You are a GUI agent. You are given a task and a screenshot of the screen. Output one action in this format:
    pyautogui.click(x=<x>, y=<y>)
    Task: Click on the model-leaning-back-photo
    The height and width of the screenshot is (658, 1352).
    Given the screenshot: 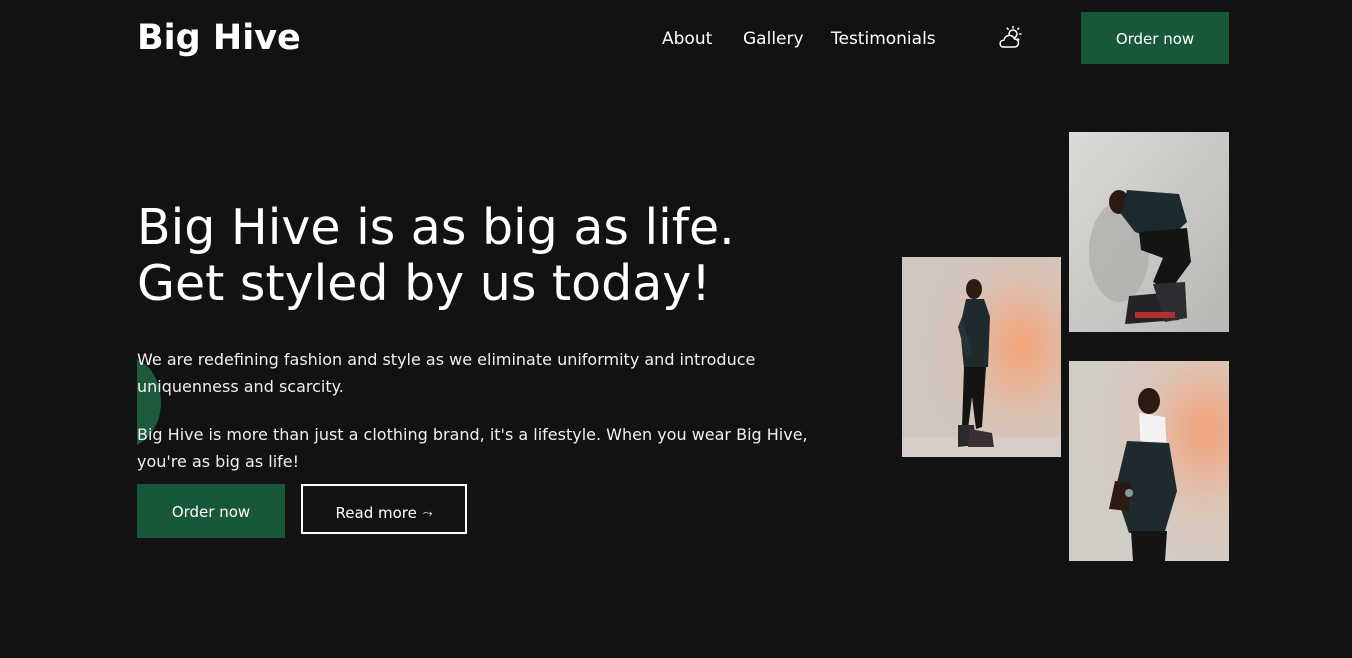 What is the action you would take?
    pyautogui.click(x=1149, y=461)
    